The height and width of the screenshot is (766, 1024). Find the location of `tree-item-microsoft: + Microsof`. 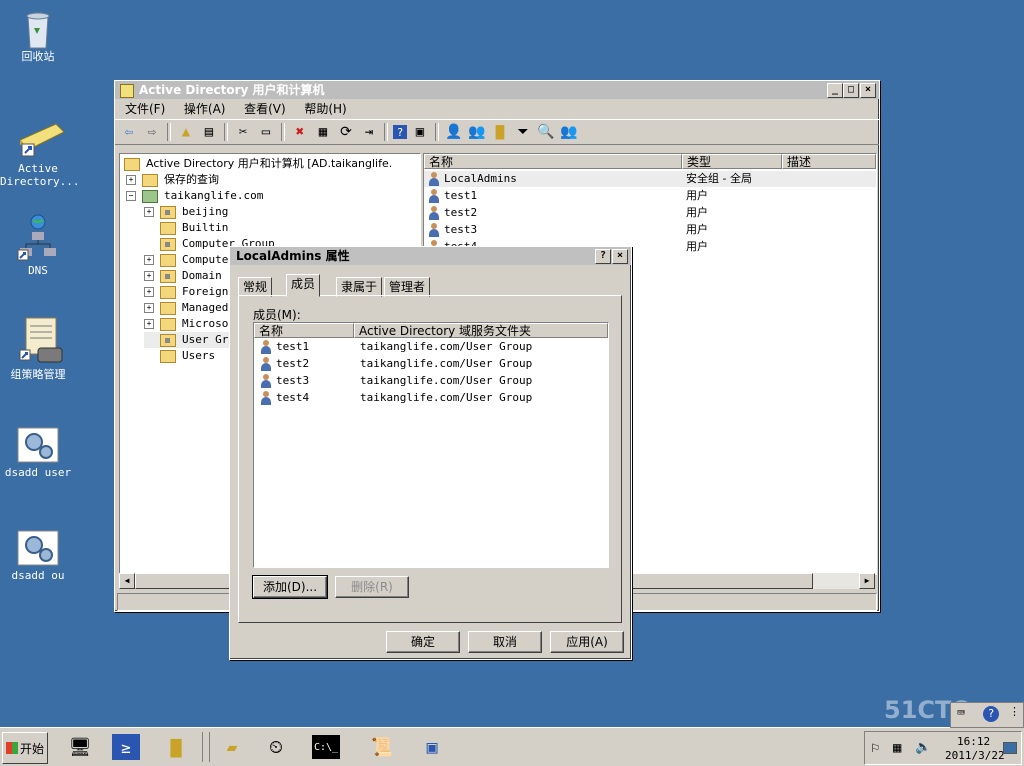

tree-item-microsoft: + Microsof is located at coordinates (189, 324).